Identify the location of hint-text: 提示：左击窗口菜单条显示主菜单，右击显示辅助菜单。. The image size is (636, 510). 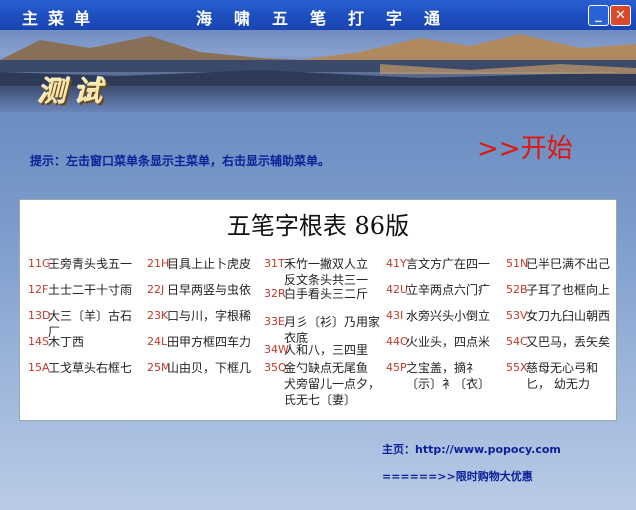
(180, 161).